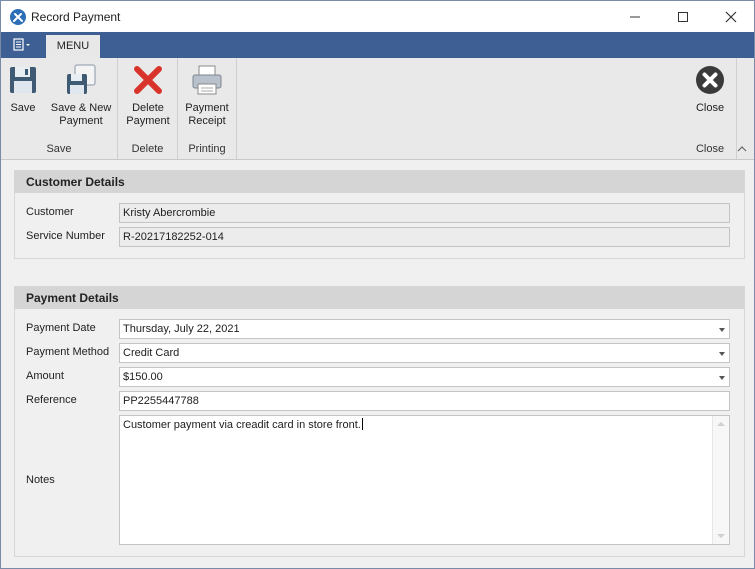  Describe the element at coordinates (720, 480) in the screenshot. I see `notes-scrollbar` at that location.